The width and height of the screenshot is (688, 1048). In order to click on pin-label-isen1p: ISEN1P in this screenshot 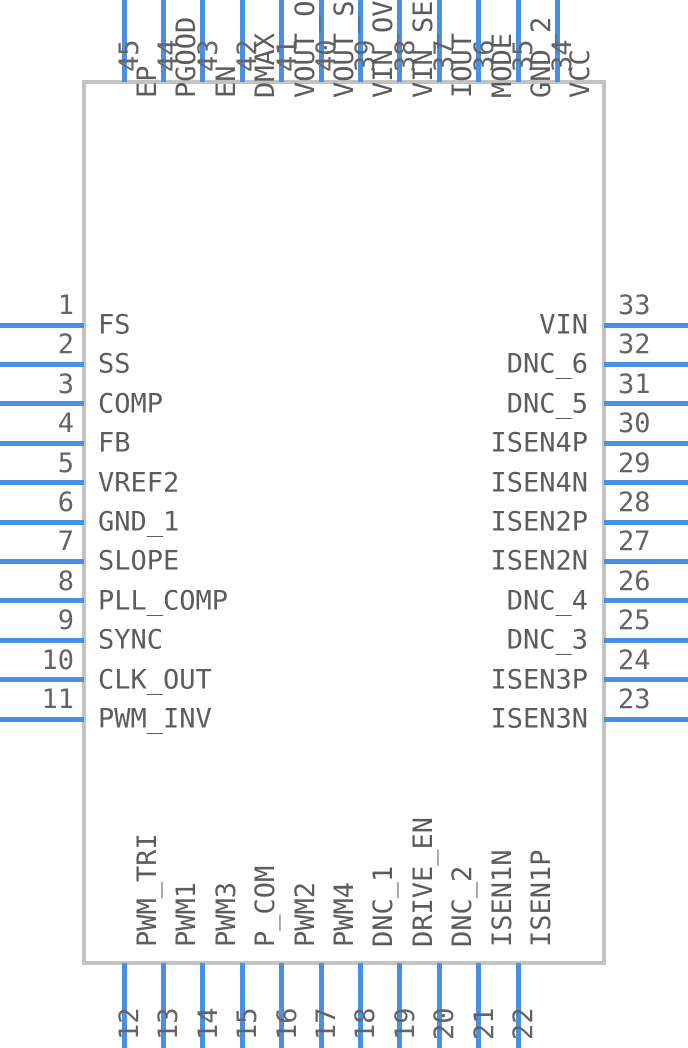, I will do `click(541, 898)`.